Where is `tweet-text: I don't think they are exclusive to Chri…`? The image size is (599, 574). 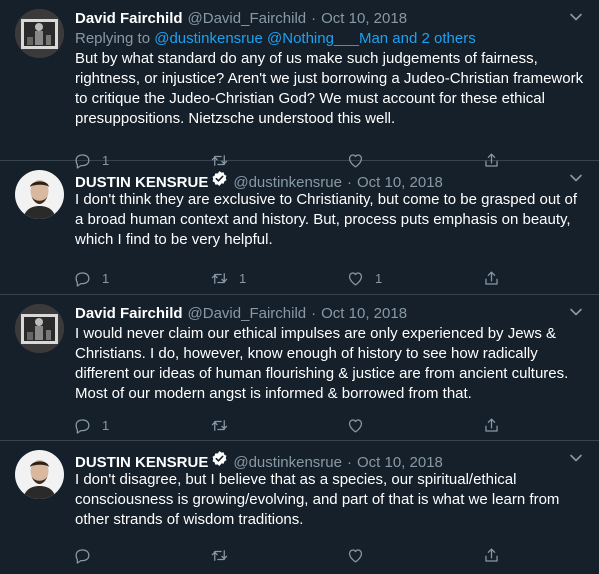
tweet-text: I don't think they are exclusive to Chri… is located at coordinates (326, 219).